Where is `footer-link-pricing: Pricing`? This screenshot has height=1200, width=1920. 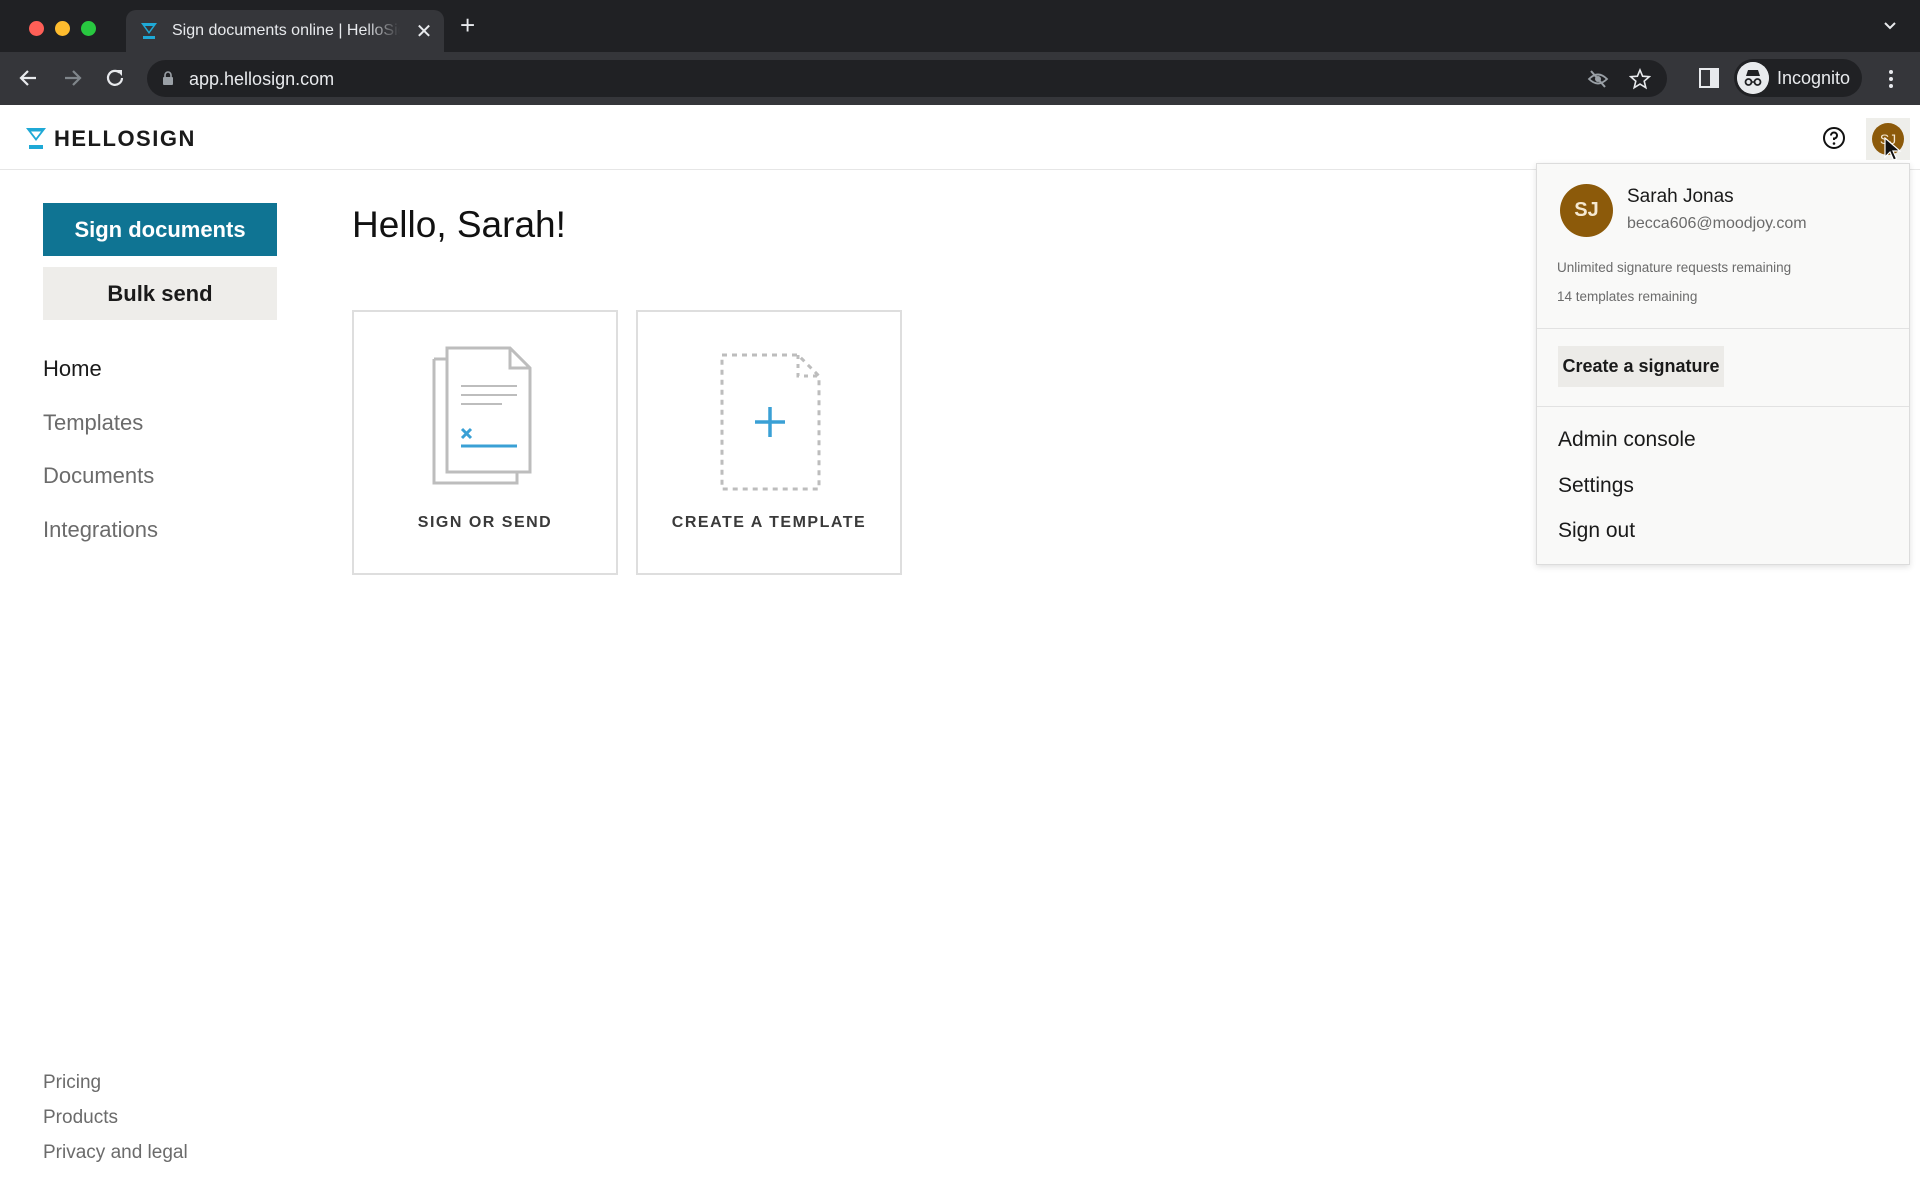 footer-link-pricing: Pricing is located at coordinates (115, 1089).